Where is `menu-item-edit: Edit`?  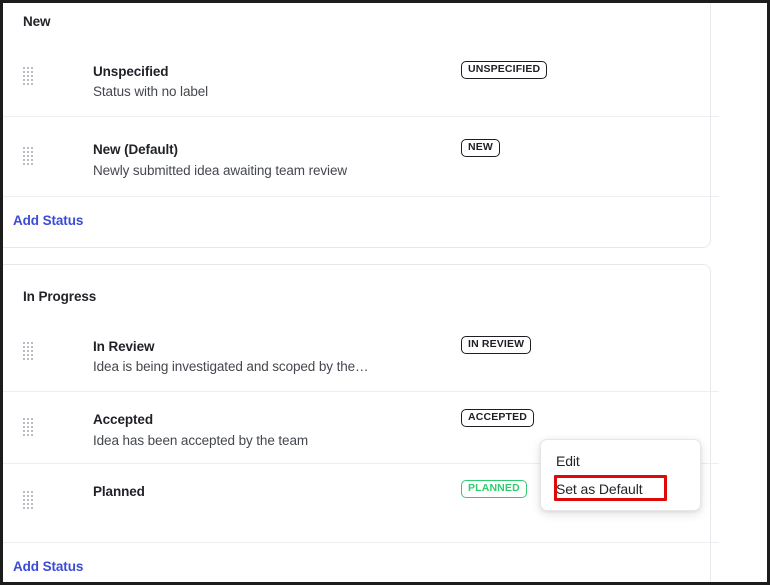 menu-item-edit: Edit is located at coordinates (568, 461).